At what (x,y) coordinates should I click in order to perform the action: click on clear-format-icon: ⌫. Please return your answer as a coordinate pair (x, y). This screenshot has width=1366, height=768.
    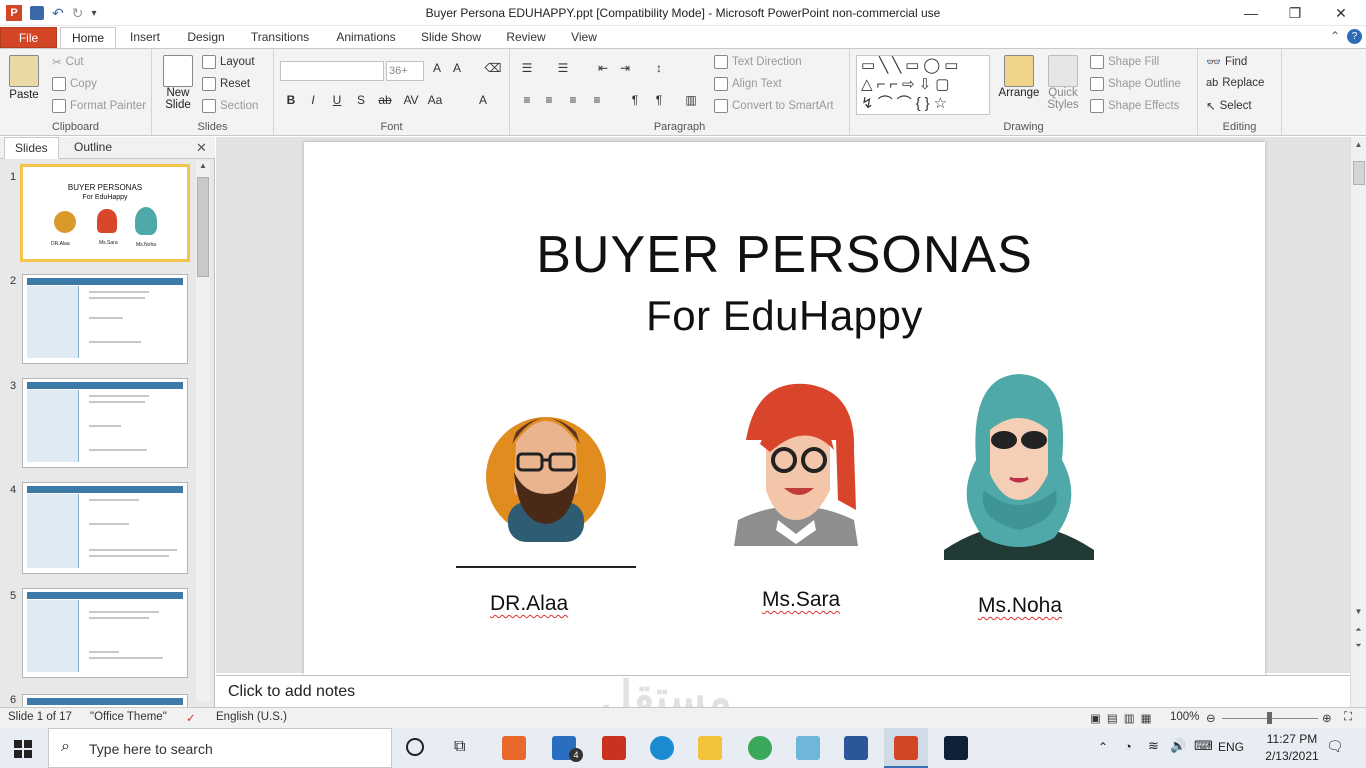
    Looking at the image, I should click on (493, 68).